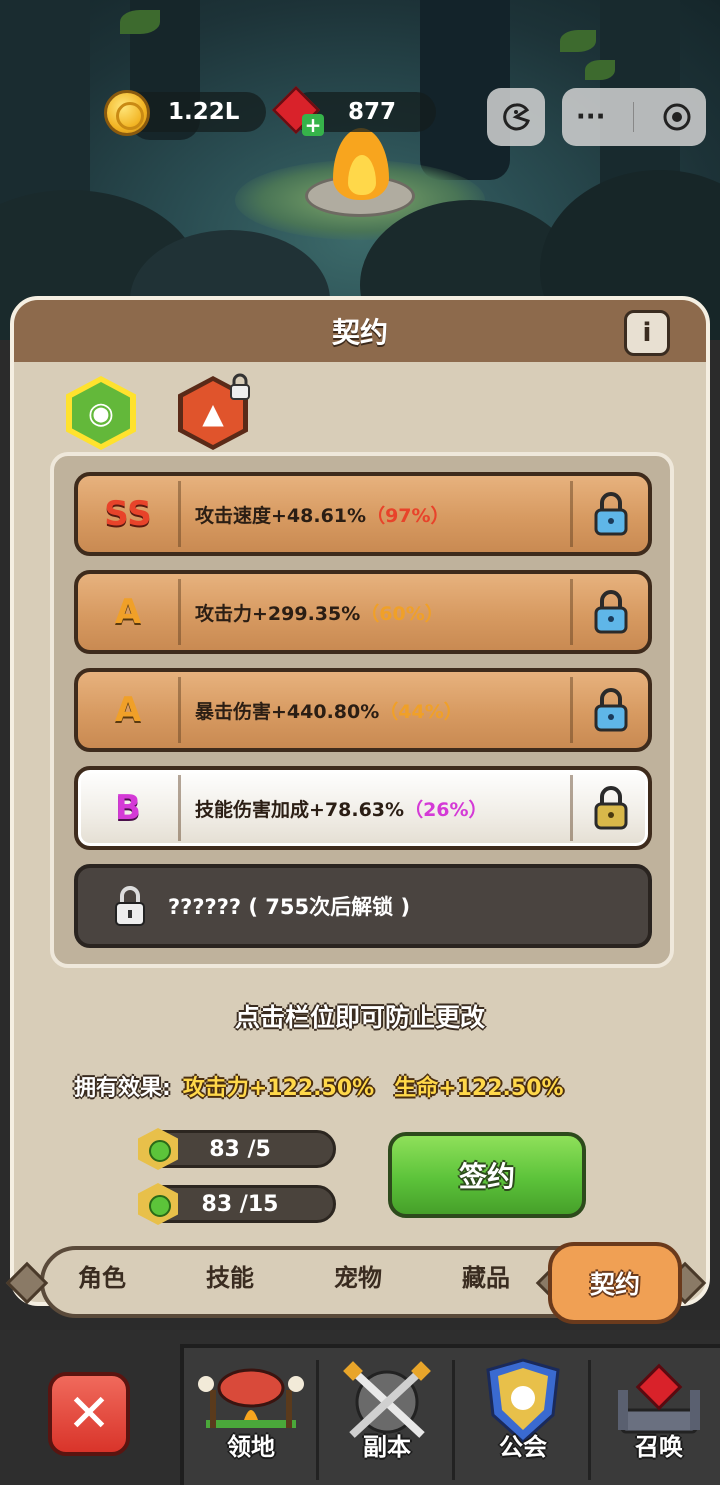 The image size is (720, 1485). Describe the element at coordinates (251, 1415) in the screenshot. I see `nav-territory: 领地` at that location.